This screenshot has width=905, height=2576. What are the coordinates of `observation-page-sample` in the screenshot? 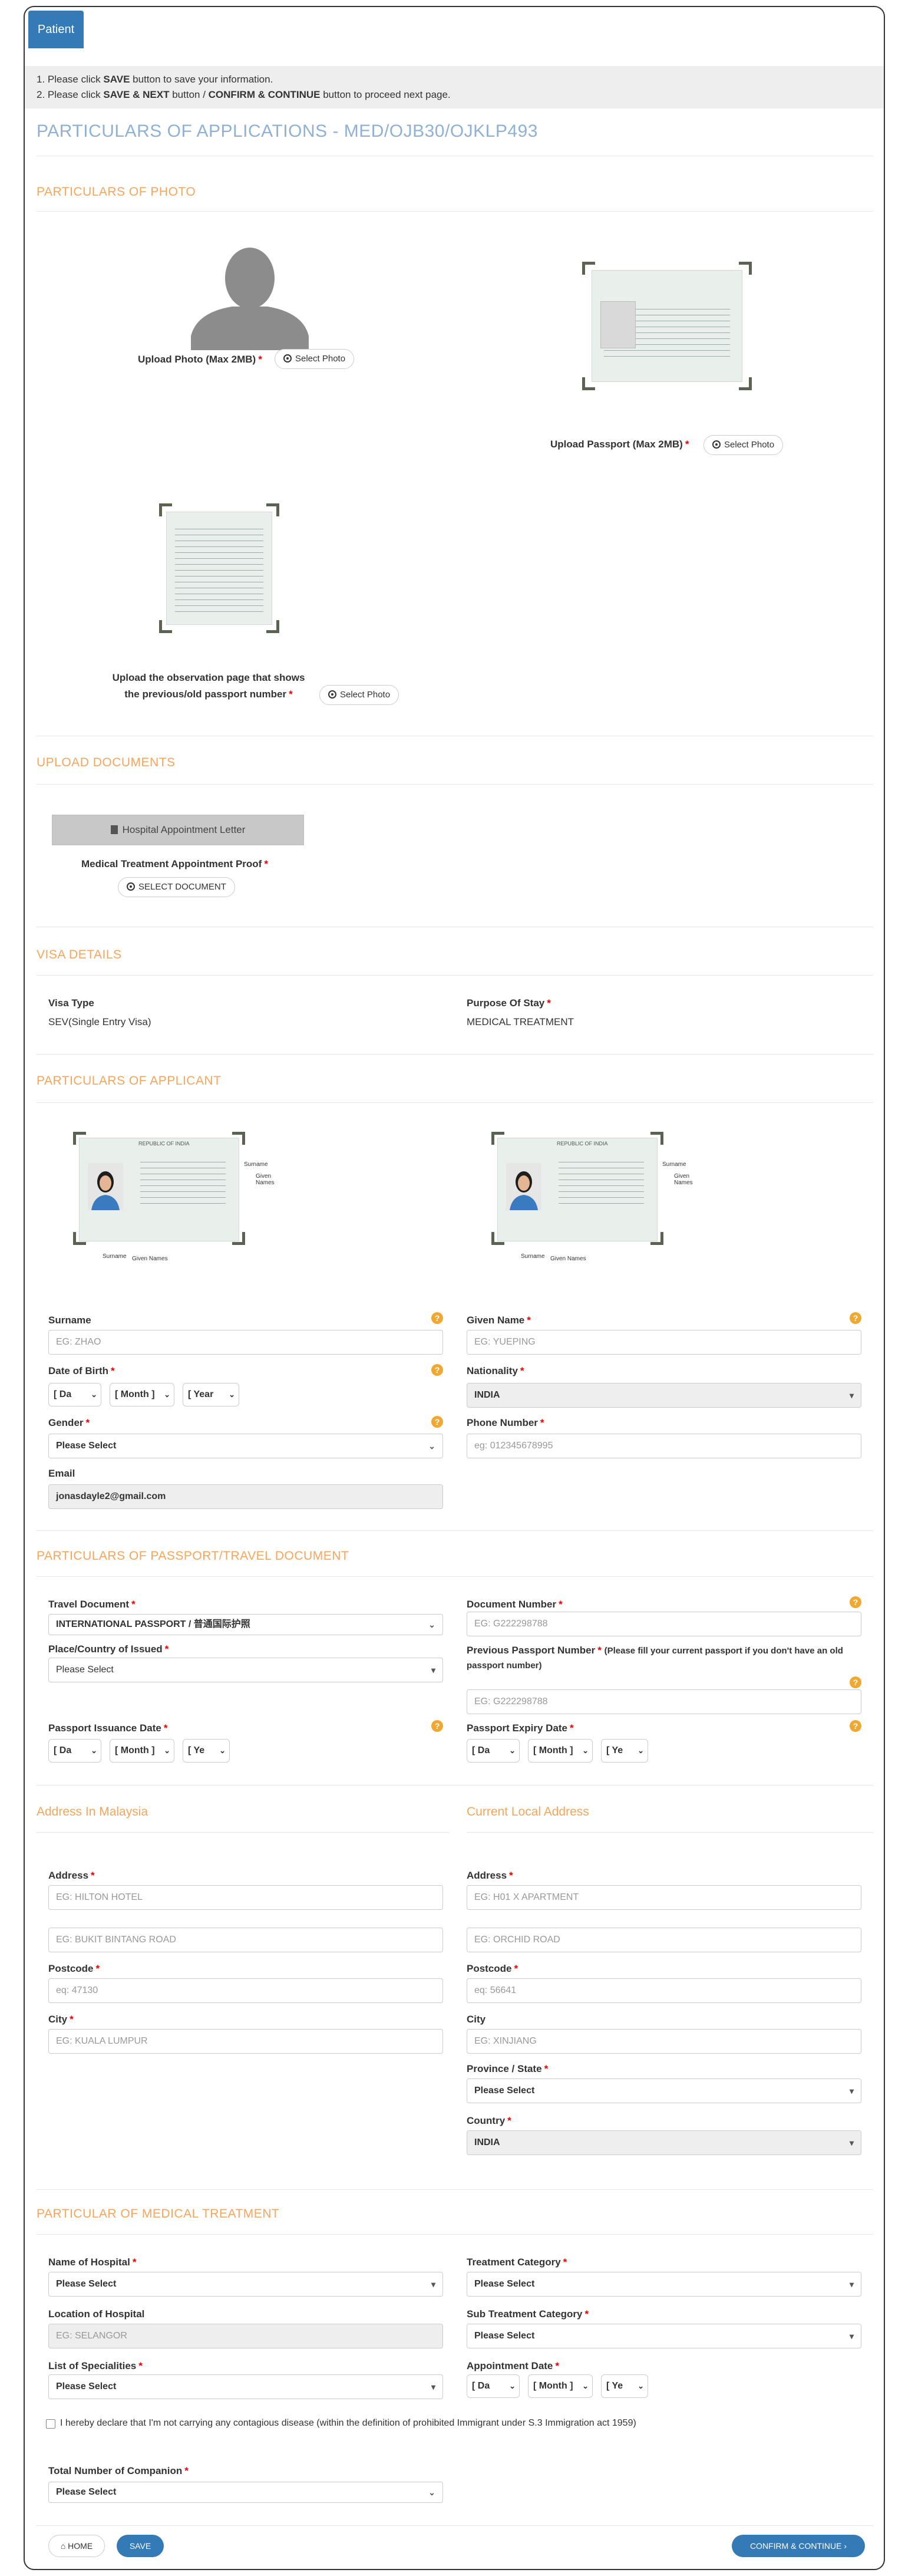 It's located at (219, 568).